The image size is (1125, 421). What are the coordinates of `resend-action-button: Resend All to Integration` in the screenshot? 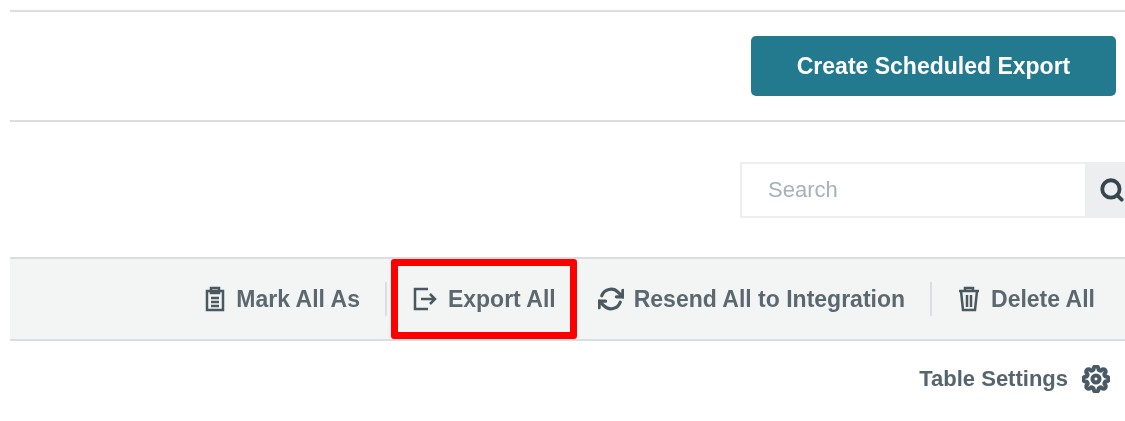 It's located at (751, 299).